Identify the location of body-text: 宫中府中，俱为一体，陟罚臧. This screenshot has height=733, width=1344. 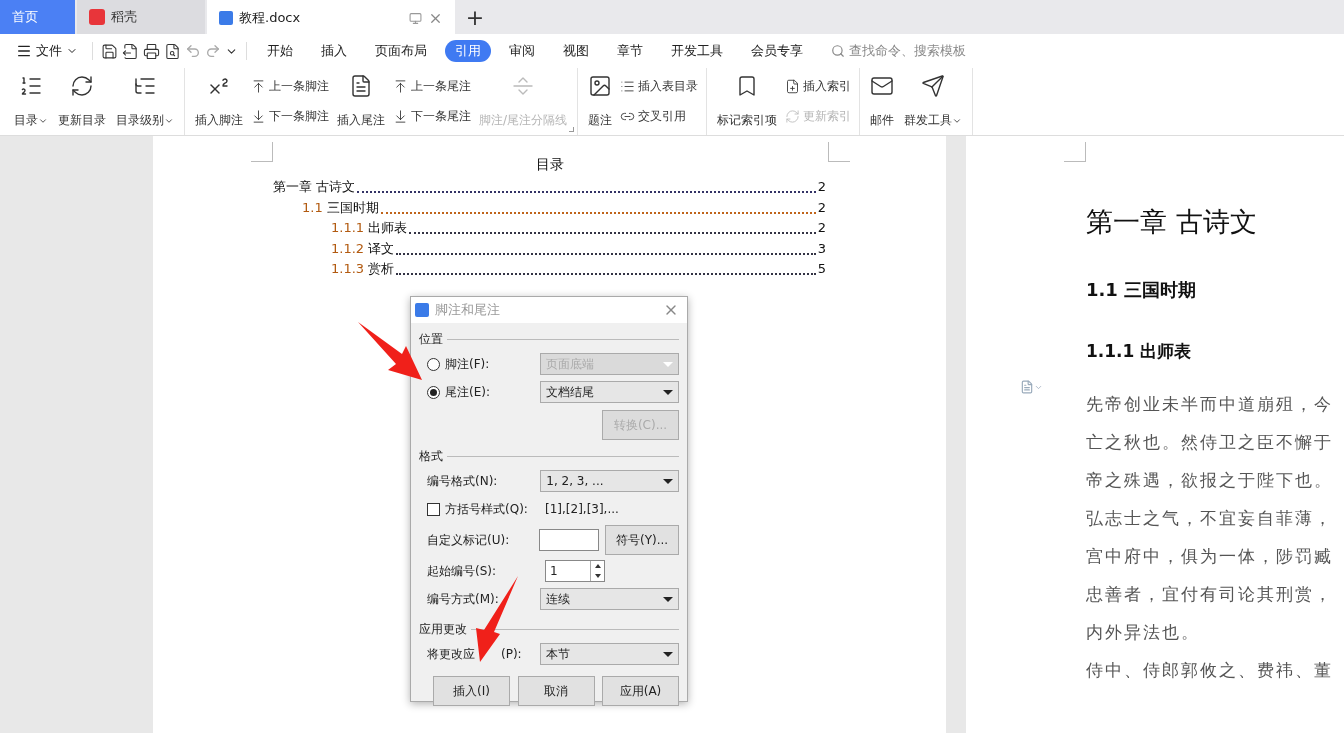
(1210, 556).